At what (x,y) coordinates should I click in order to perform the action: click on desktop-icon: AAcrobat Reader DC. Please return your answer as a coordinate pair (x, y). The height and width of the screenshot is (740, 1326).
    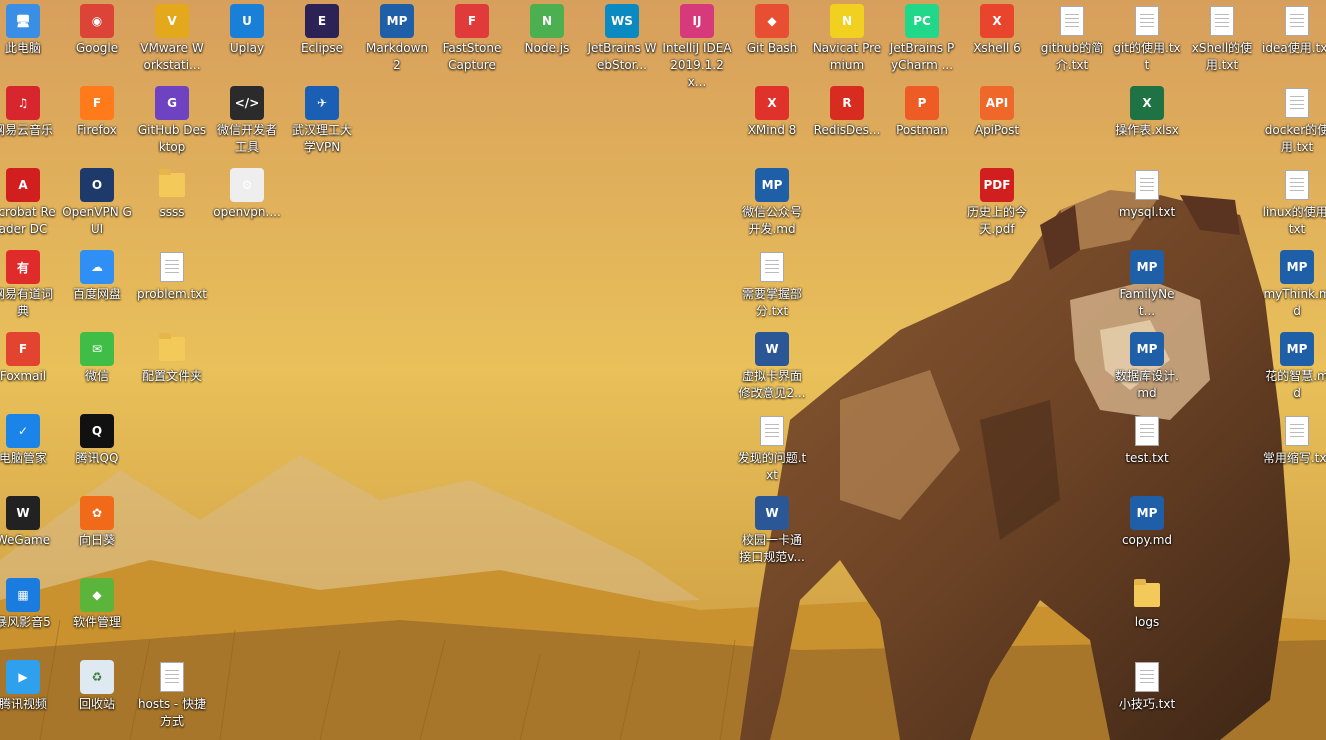
    Looking at the image, I should click on (30, 201).